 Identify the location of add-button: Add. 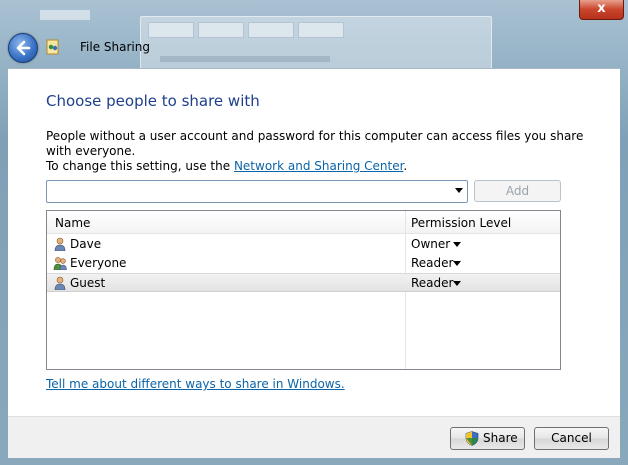
(517, 191).